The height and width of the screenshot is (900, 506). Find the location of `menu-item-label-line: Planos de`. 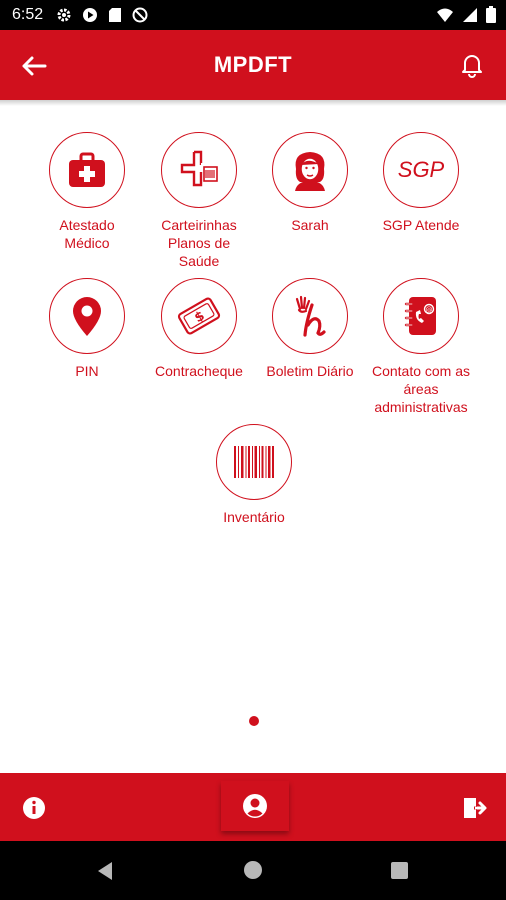

menu-item-label-line: Planos de is located at coordinates (199, 243).